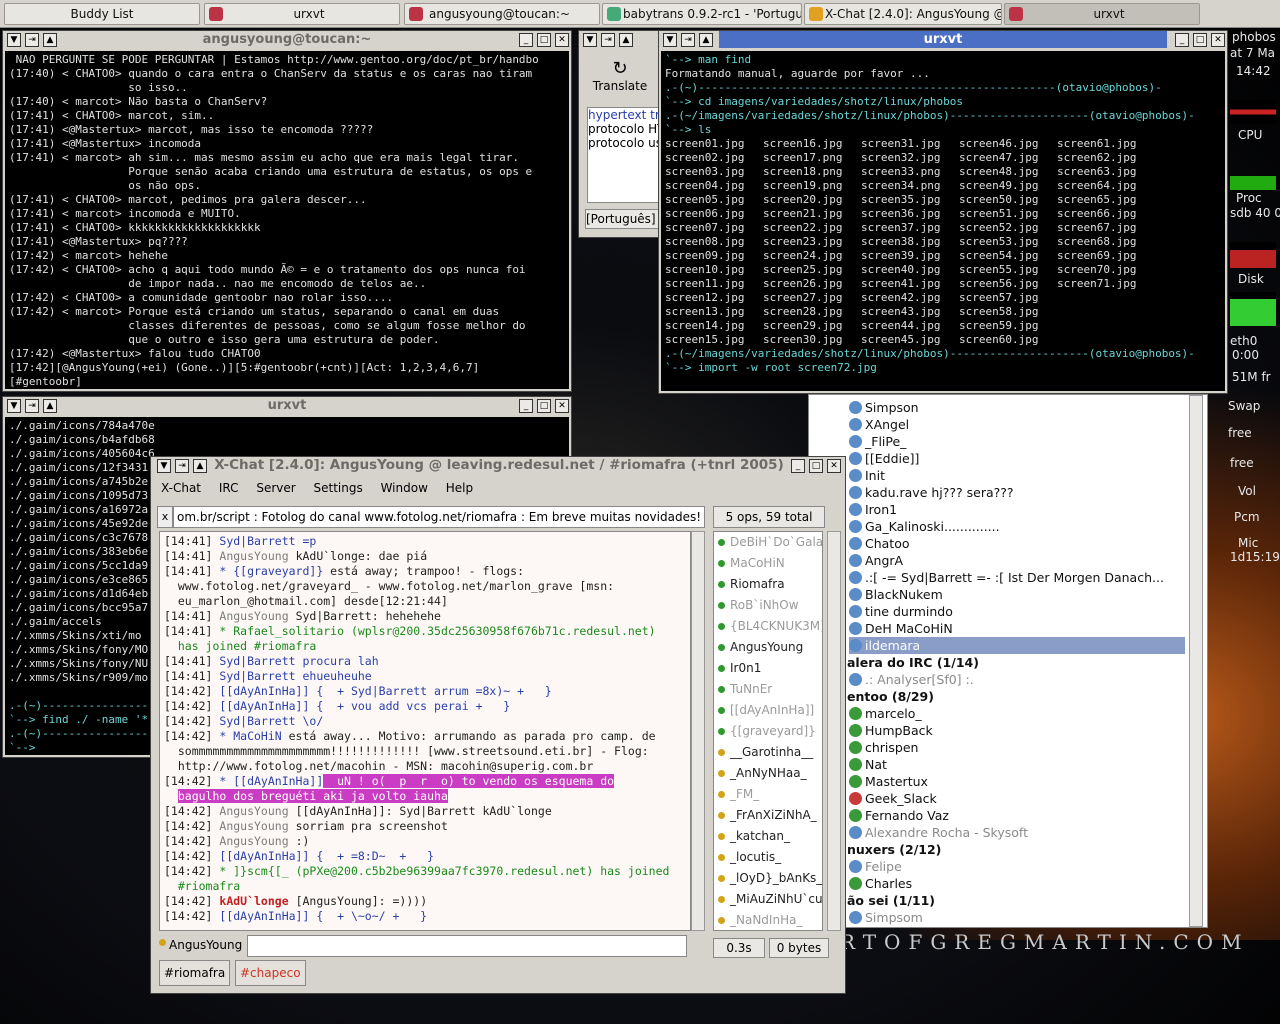  Describe the element at coordinates (250, 736) in the screenshot. I see `nick: * MaCoHiN` at that location.